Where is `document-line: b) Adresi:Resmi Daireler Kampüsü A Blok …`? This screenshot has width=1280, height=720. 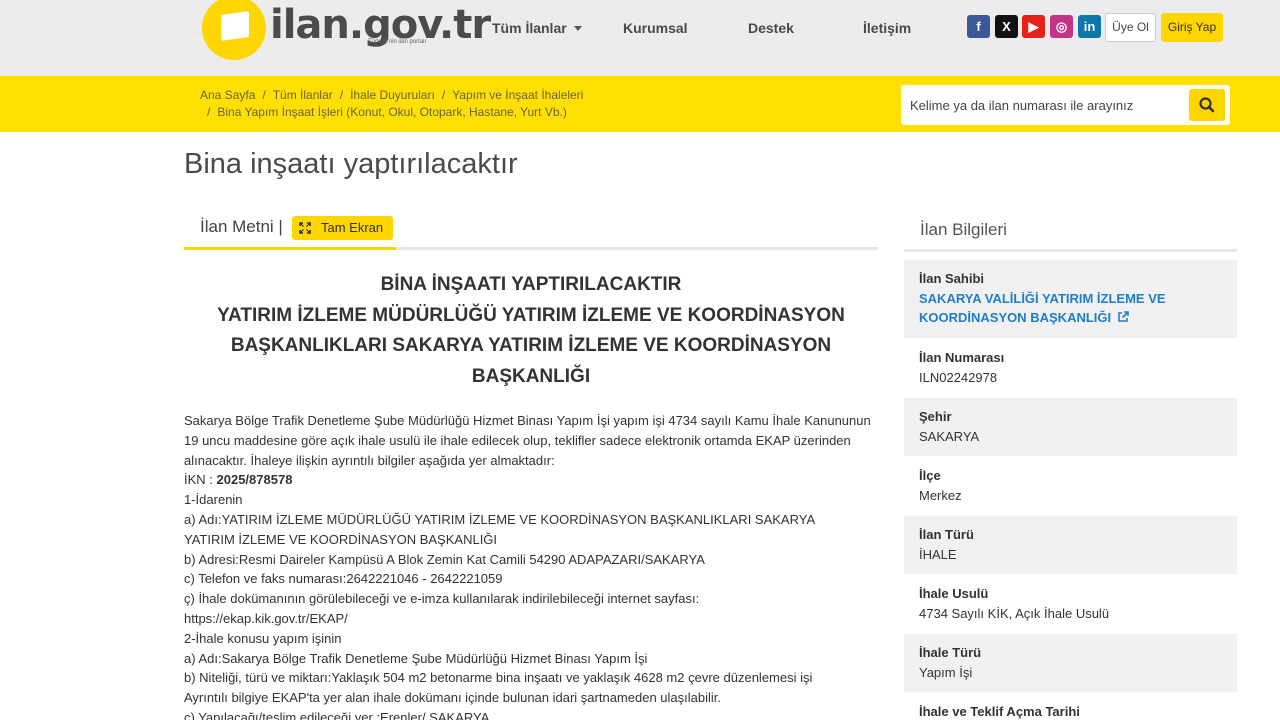
document-line: b) Adresi:Resmi Daireler Kampüsü A Blok … is located at coordinates (444, 559).